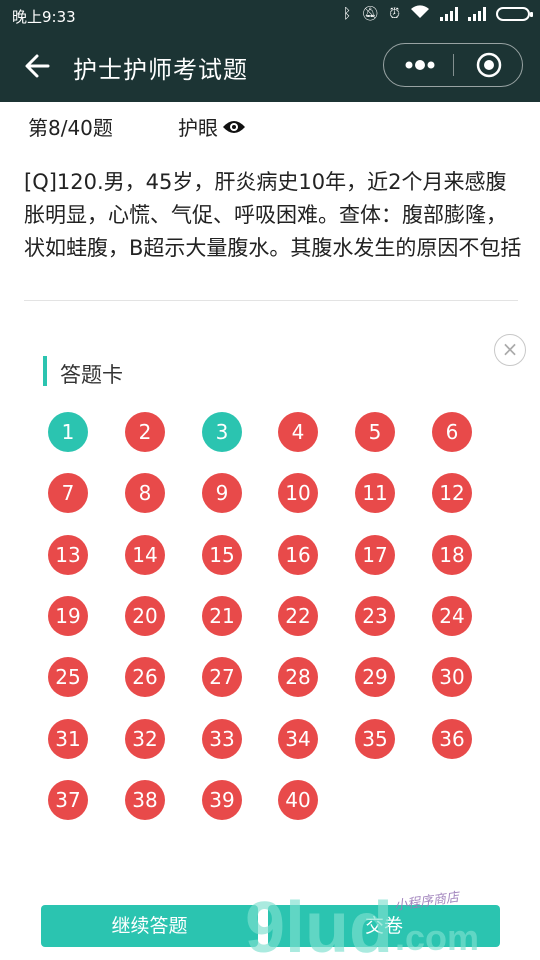  Describe the element at coordinates (375, 739) in the screenshot. I see `question-number-button: 35` at that location.